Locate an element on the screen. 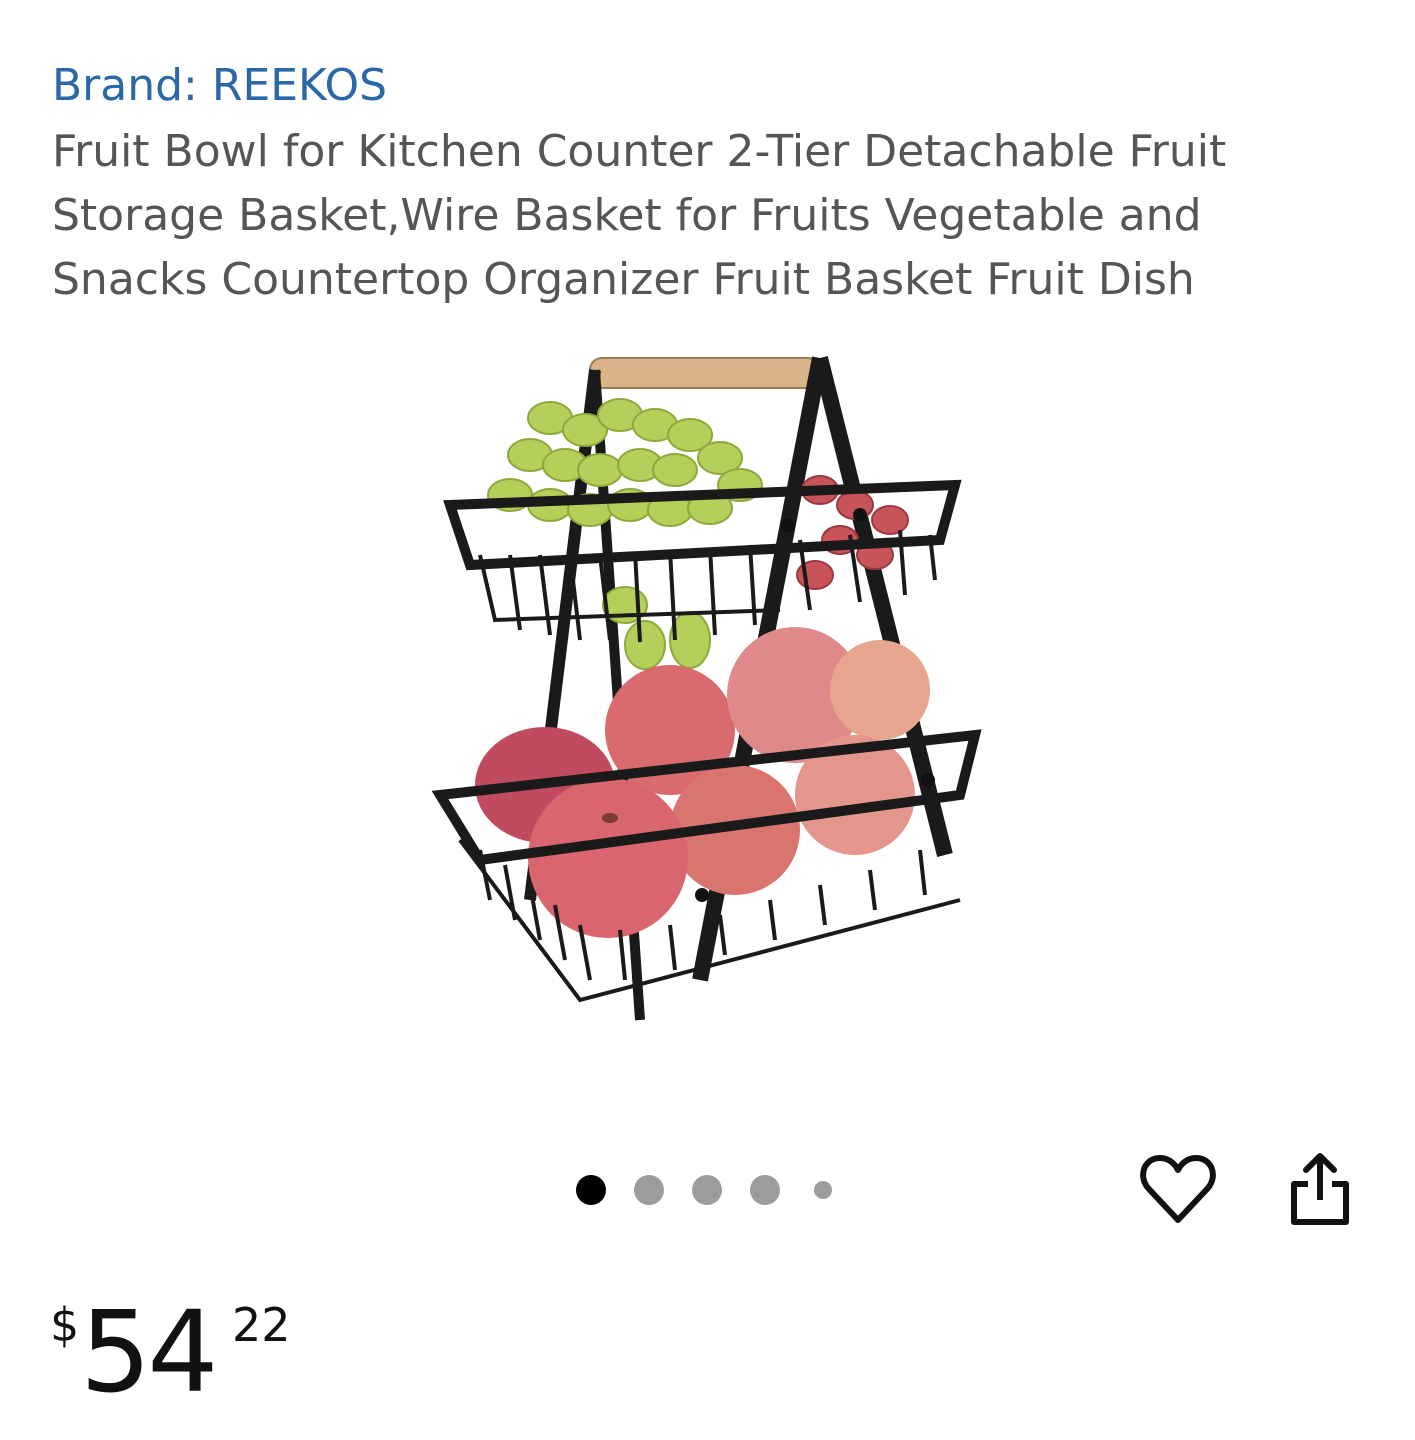 The width and height of the screenshot is (1415, 1440). image-pagination-dots is located at coordinates (704, 1190).